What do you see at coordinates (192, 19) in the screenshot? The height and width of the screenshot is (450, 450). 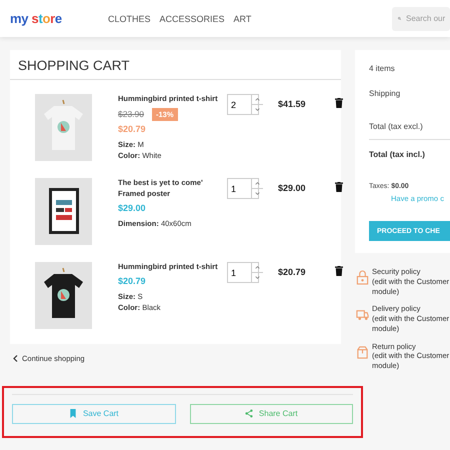 I see `nav-link: ACCESSORIES` at bounding box center [192, 19].